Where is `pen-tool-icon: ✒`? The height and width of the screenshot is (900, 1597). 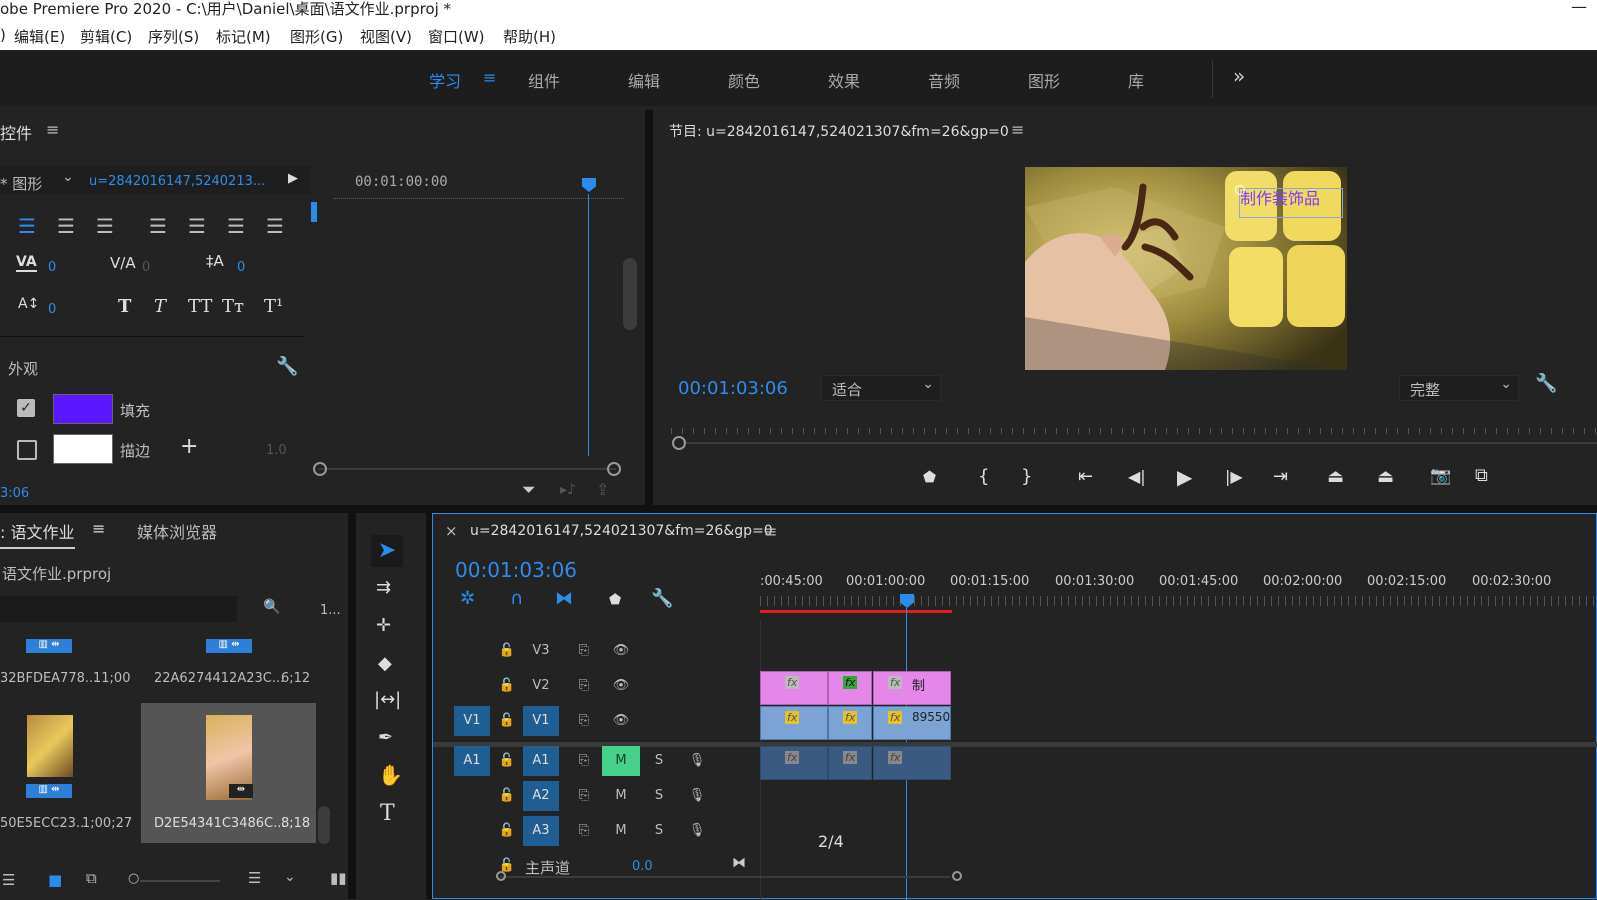
pen-tool-icon: ✒ is located at coordinates (385, 737).